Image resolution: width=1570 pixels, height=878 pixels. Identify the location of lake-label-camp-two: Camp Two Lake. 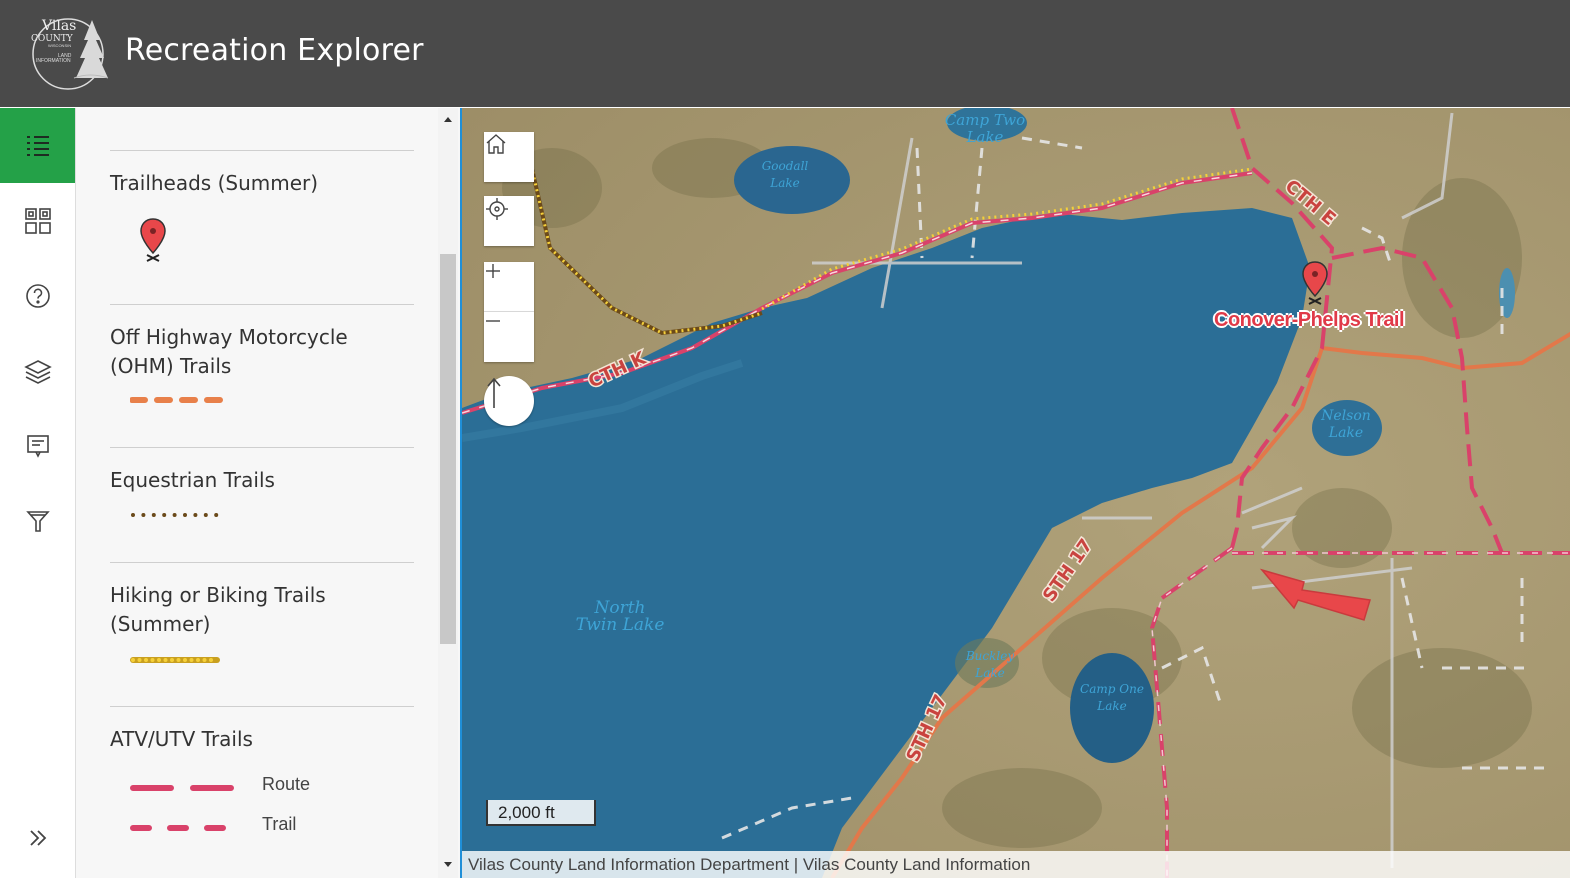
(985, 128).